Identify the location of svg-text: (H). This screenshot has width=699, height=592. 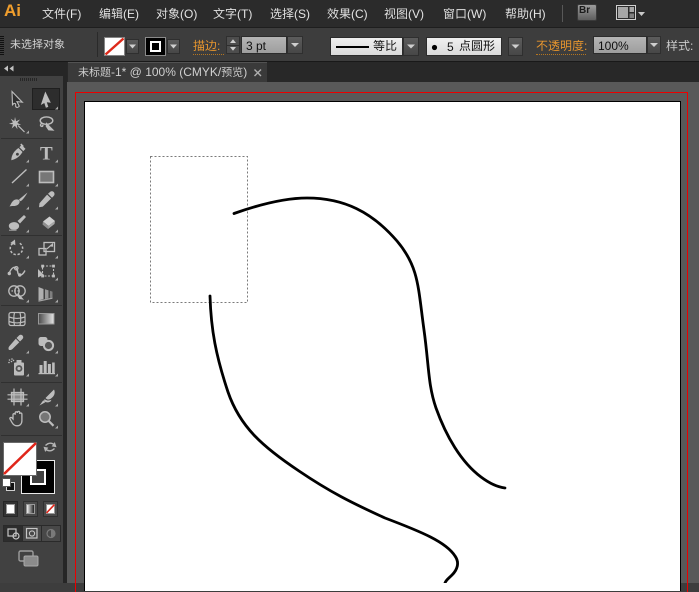
(537, 14).